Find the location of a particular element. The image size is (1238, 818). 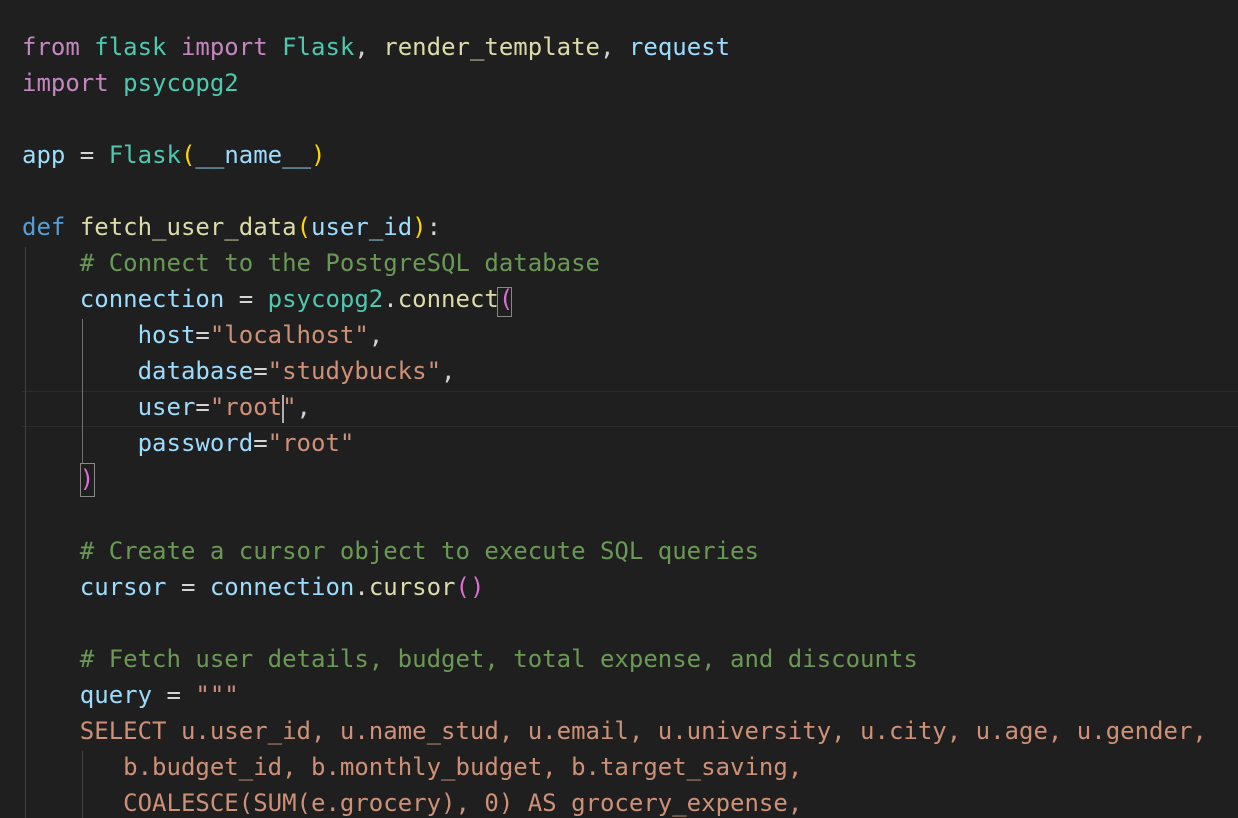

object-name: connection is located at coordinates (282, 587).